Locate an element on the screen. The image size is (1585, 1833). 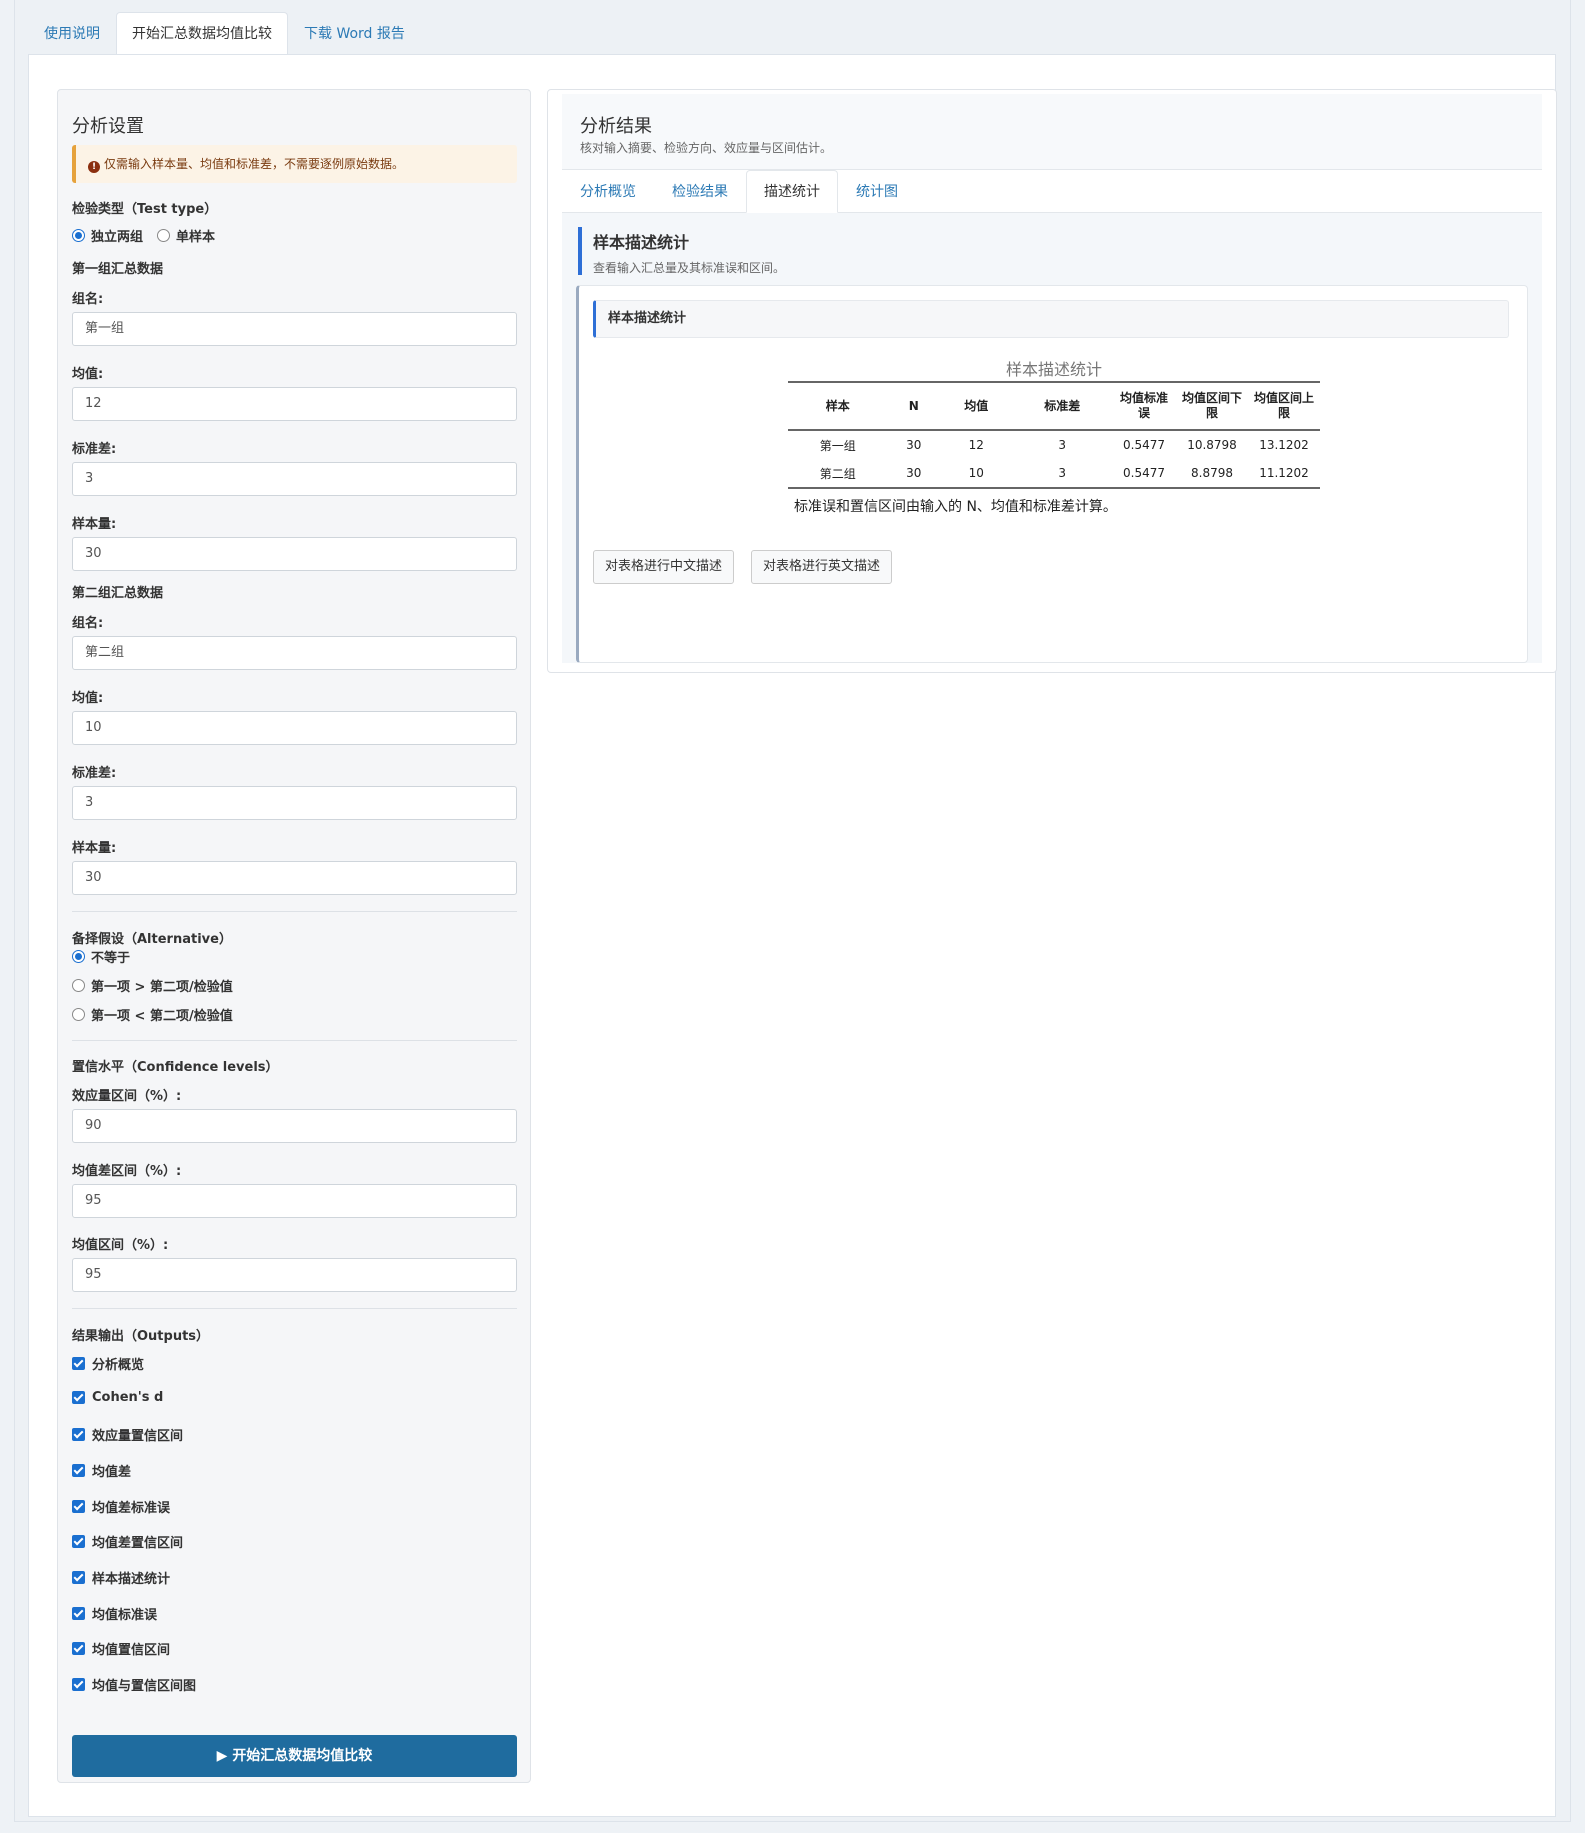
output-overview: 分析概览 is located at coordinates (108, 1363).